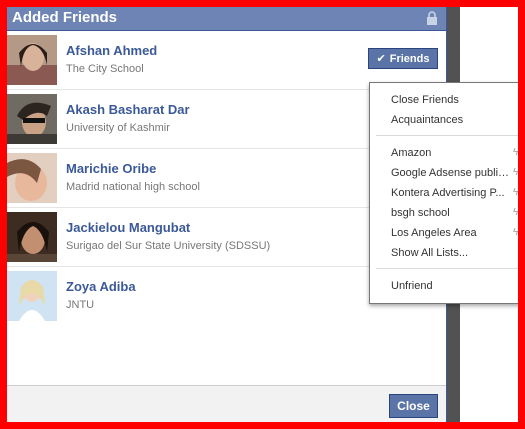 Image resolution: width=525 pixels, height=429 pixels. Describe the element at coordinates (451, 213) in the screenshot. I see `menu-item-list: bsgh school` at that location.